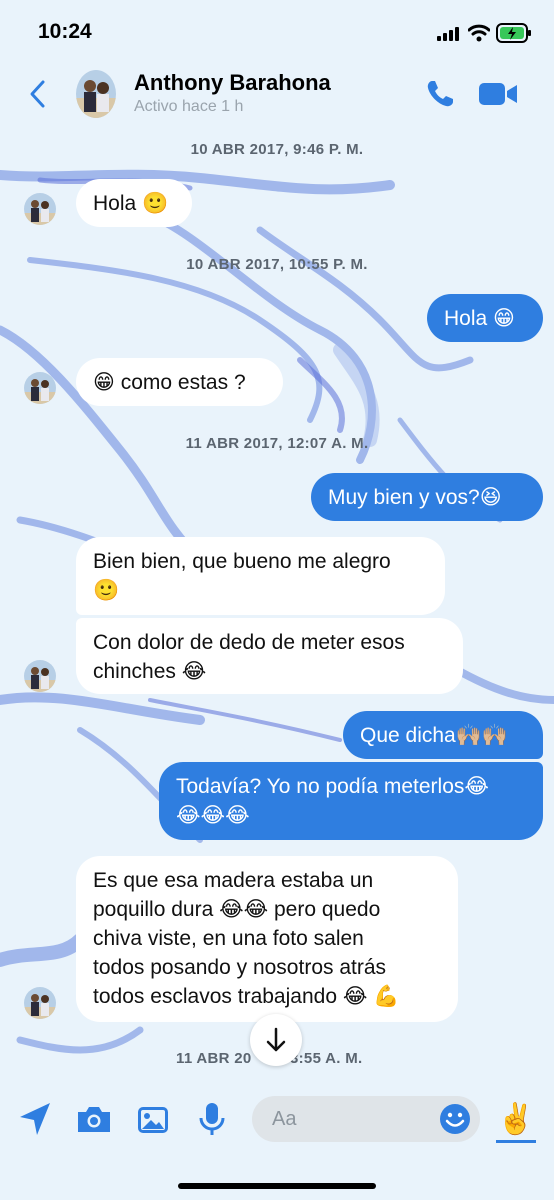 This screenshot has height=1200, width=554. What do you see at coordinates (434, 735) in the screenshot?
I see `message-text: Que dicha🙌🏼🙌🏼` at bounding box center [434, 735].